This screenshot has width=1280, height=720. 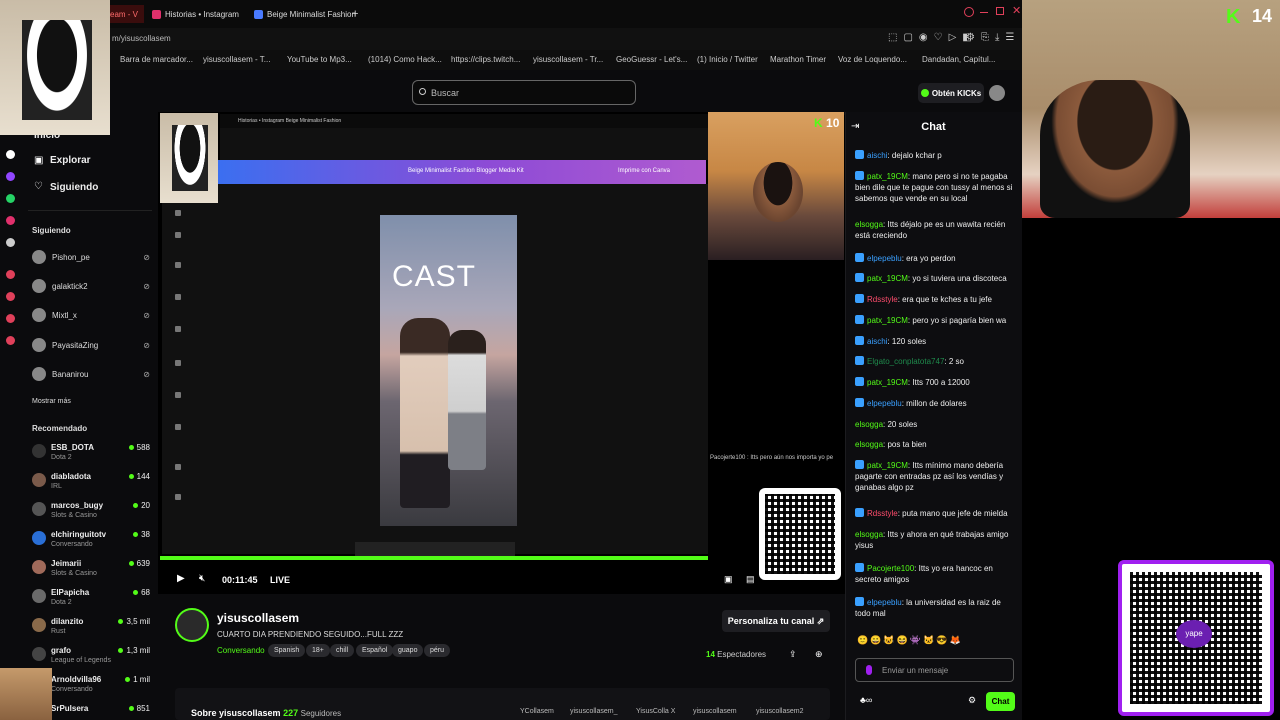 I want to click on add-user-icon: ⊕, so click(x=819, y=654).